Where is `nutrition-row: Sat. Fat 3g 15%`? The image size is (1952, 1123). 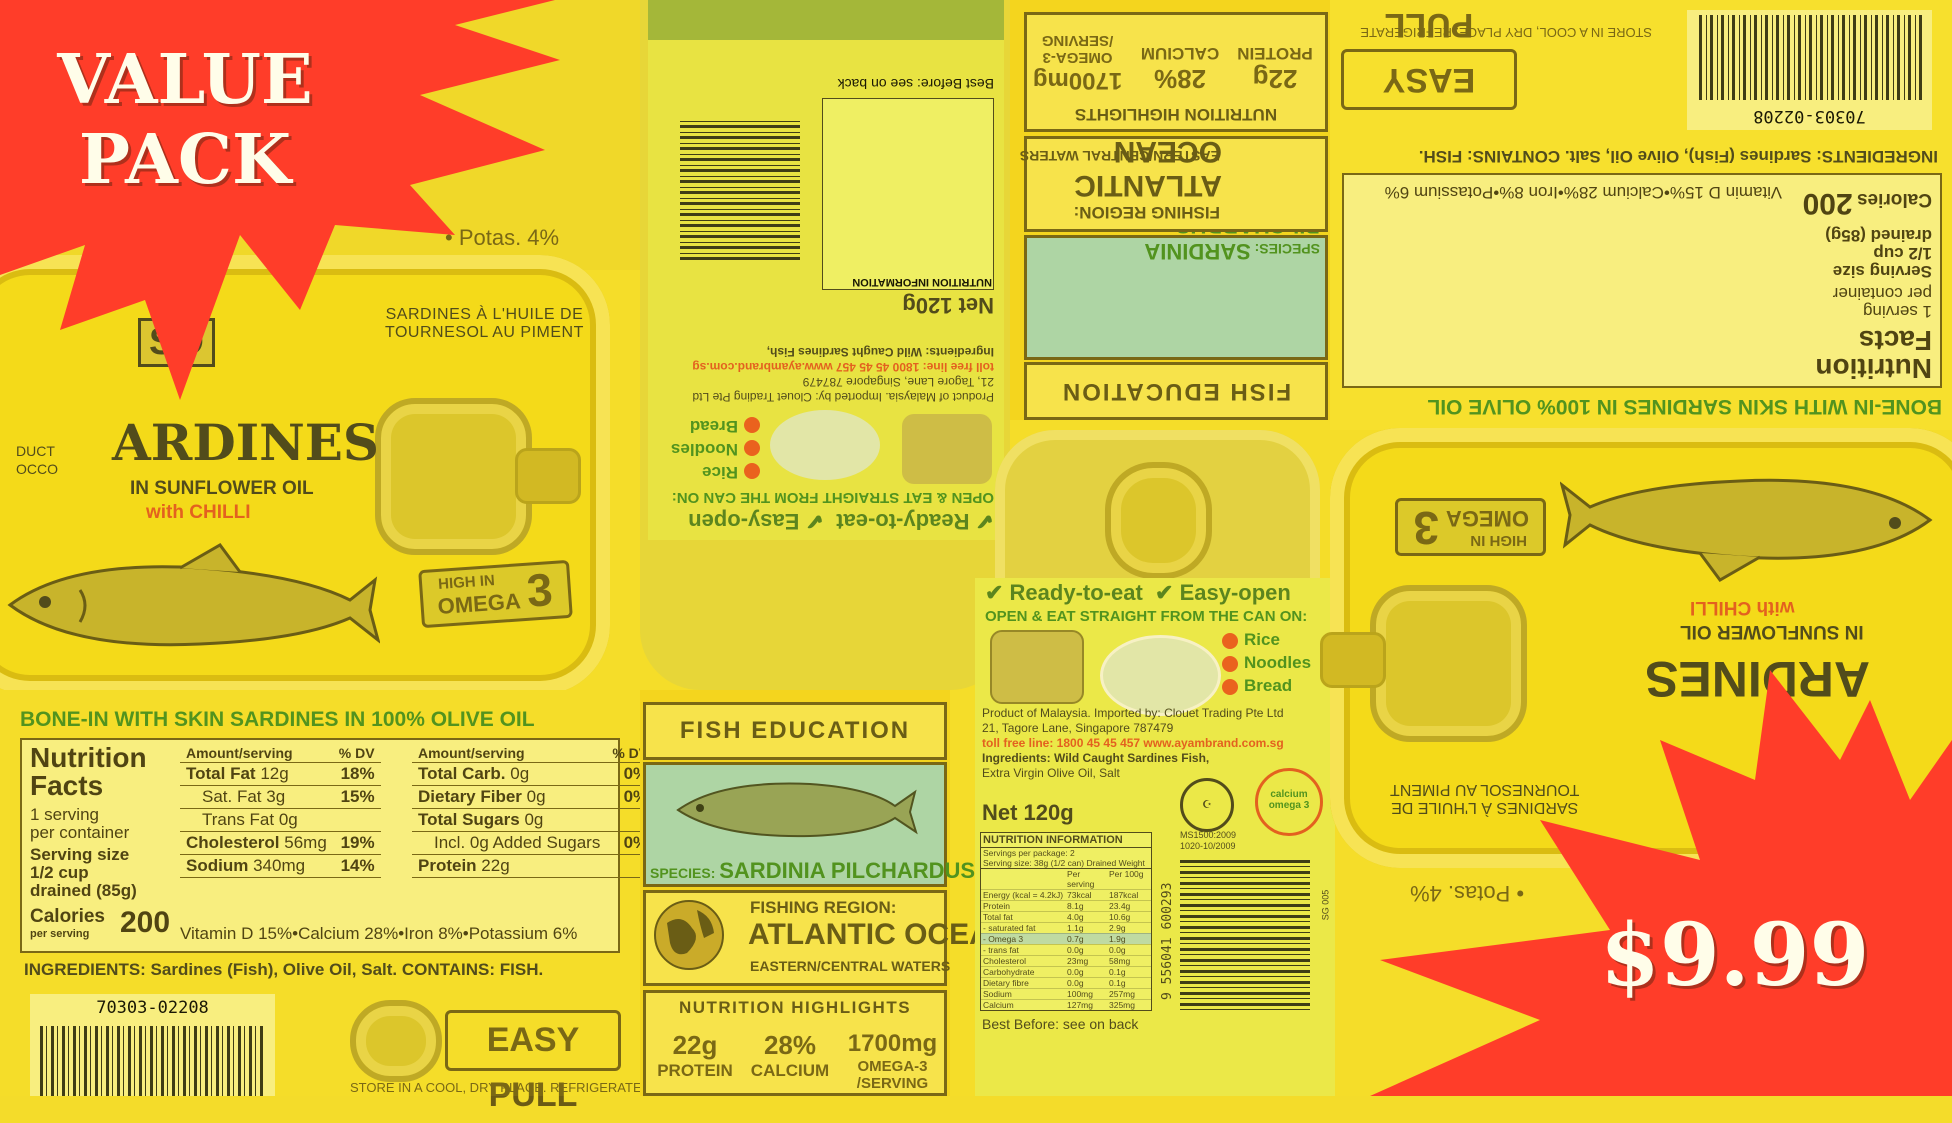
nutrition-row: Sat. Fat 3g 15% is located at coordinates (280, 797).